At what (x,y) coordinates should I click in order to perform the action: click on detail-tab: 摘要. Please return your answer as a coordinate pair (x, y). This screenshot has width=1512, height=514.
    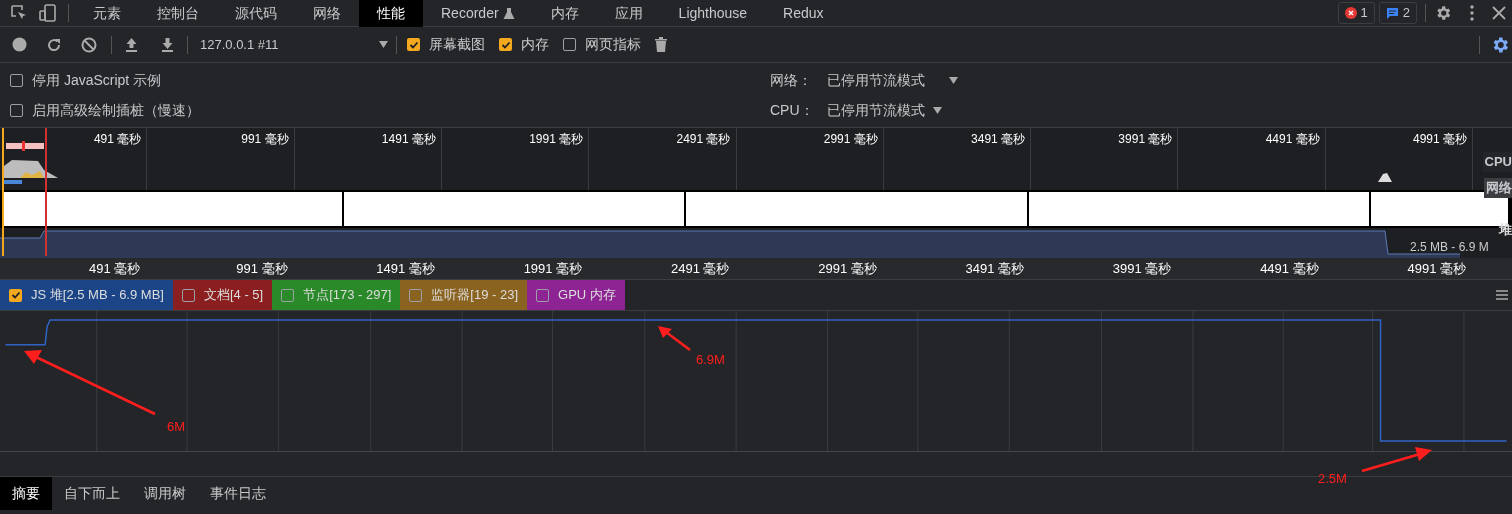
    Looking at the image, I should click on (26, 493).